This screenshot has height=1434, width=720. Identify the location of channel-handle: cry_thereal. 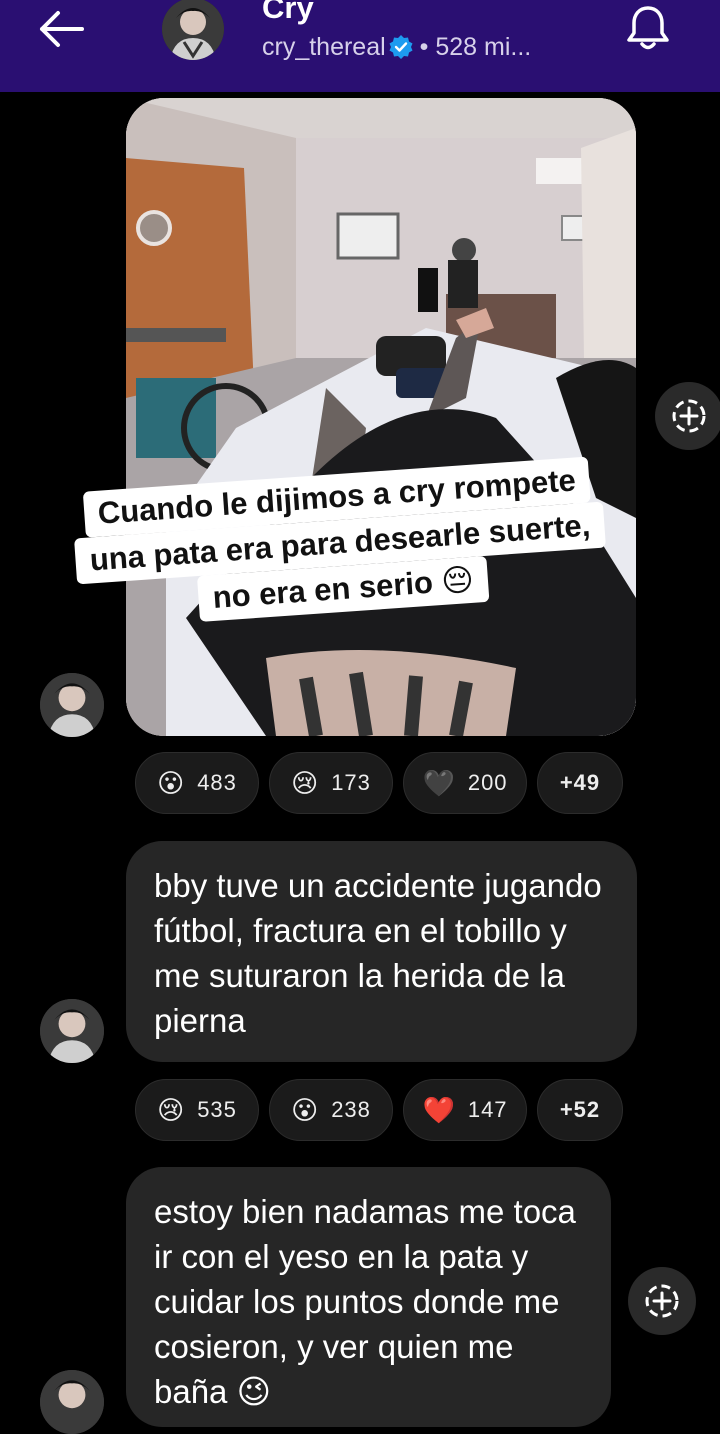
(324, 47).